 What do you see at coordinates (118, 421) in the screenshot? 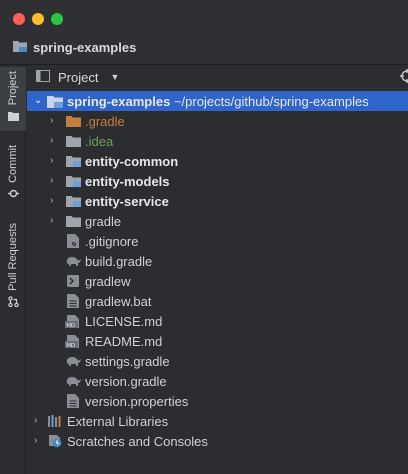
I see `item-label: External Libraries` at bounding box center [118, 421].